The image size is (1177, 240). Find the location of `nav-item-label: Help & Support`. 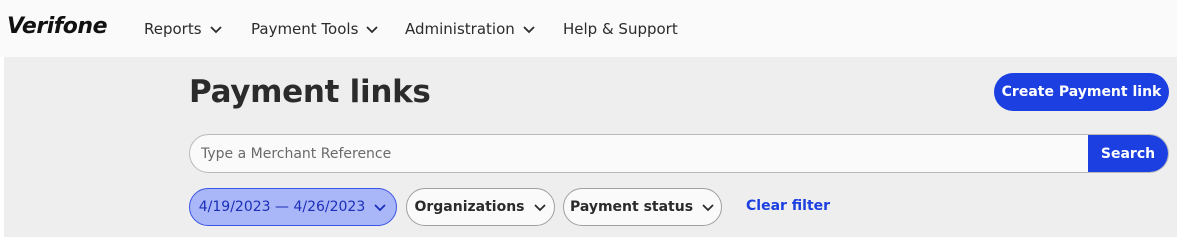

nav-item-label: Help & Support is located at coordinates (620, 29).